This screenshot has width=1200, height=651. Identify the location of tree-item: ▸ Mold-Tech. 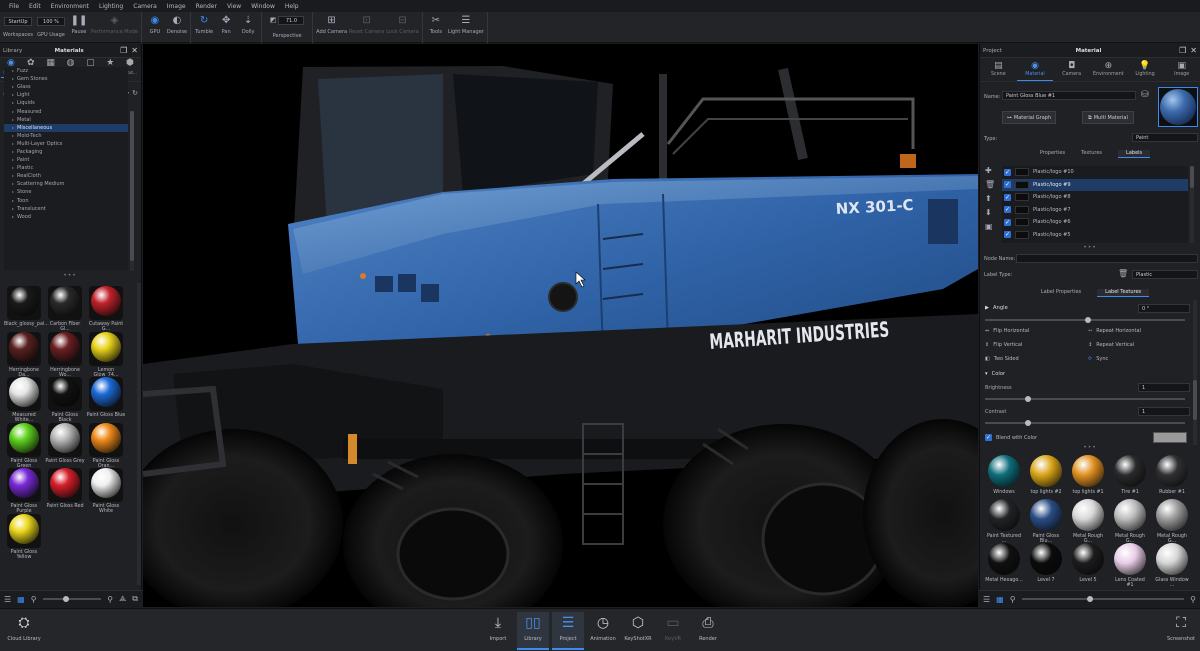
(66, 136).